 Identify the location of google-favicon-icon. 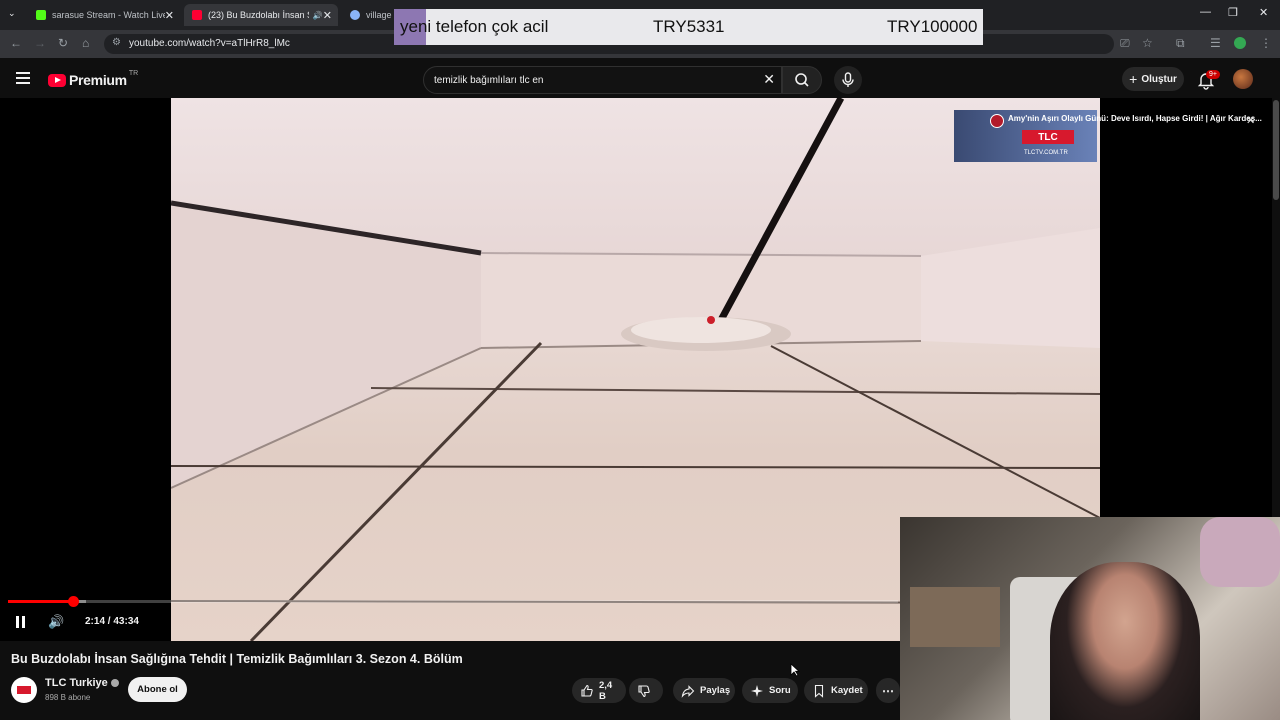
(355, 15).